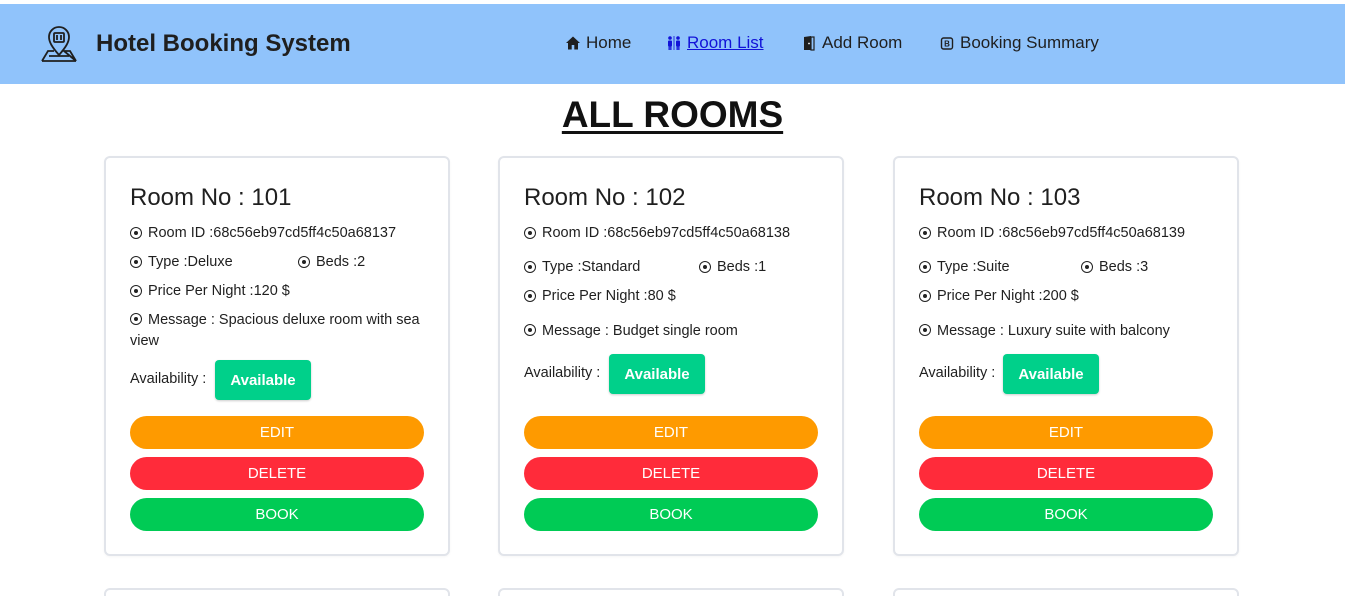 This screenshot has width=1345, height=596. I want to click on nav-home-link: Home, so click(598, 43).